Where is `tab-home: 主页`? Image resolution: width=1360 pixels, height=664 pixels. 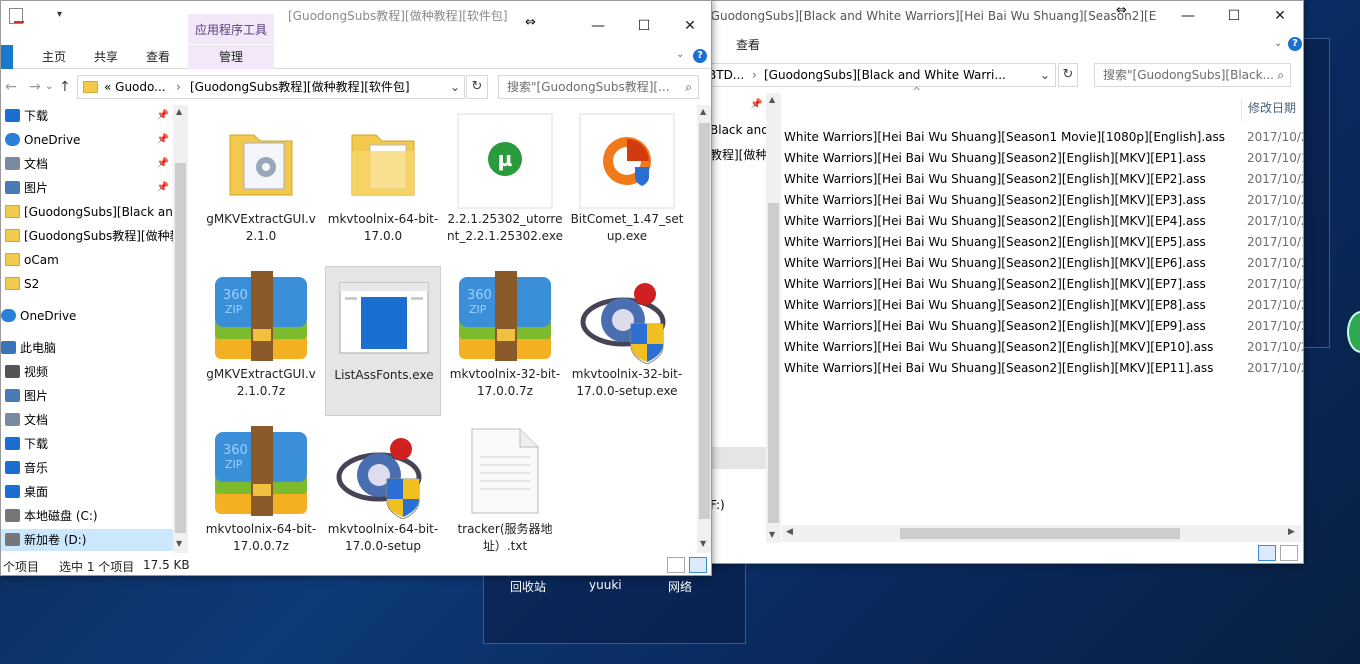 tab-home: 主页 is located at coordinates (54, 57).